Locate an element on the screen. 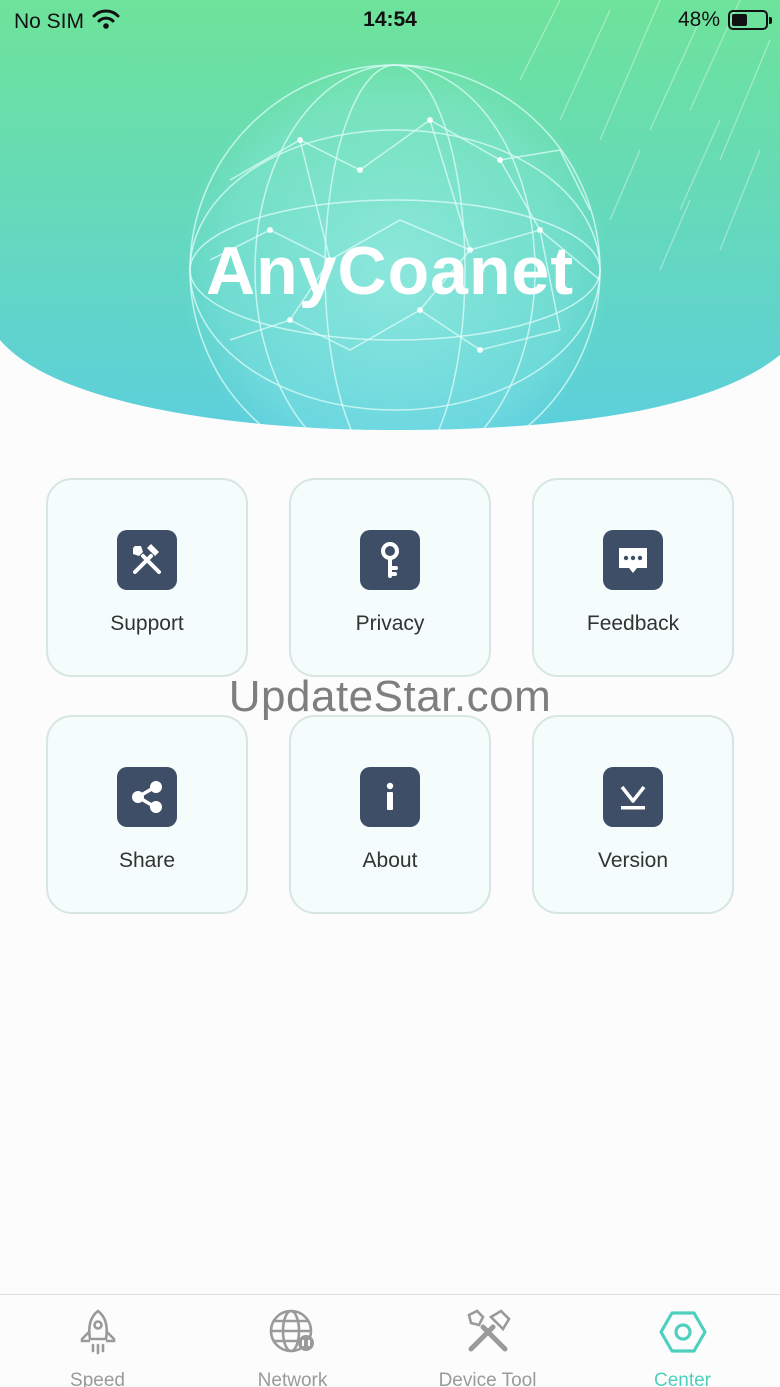 This screenshot has height=1387, width=780. tab-label: Speed is located at coordinates (97, 1378).